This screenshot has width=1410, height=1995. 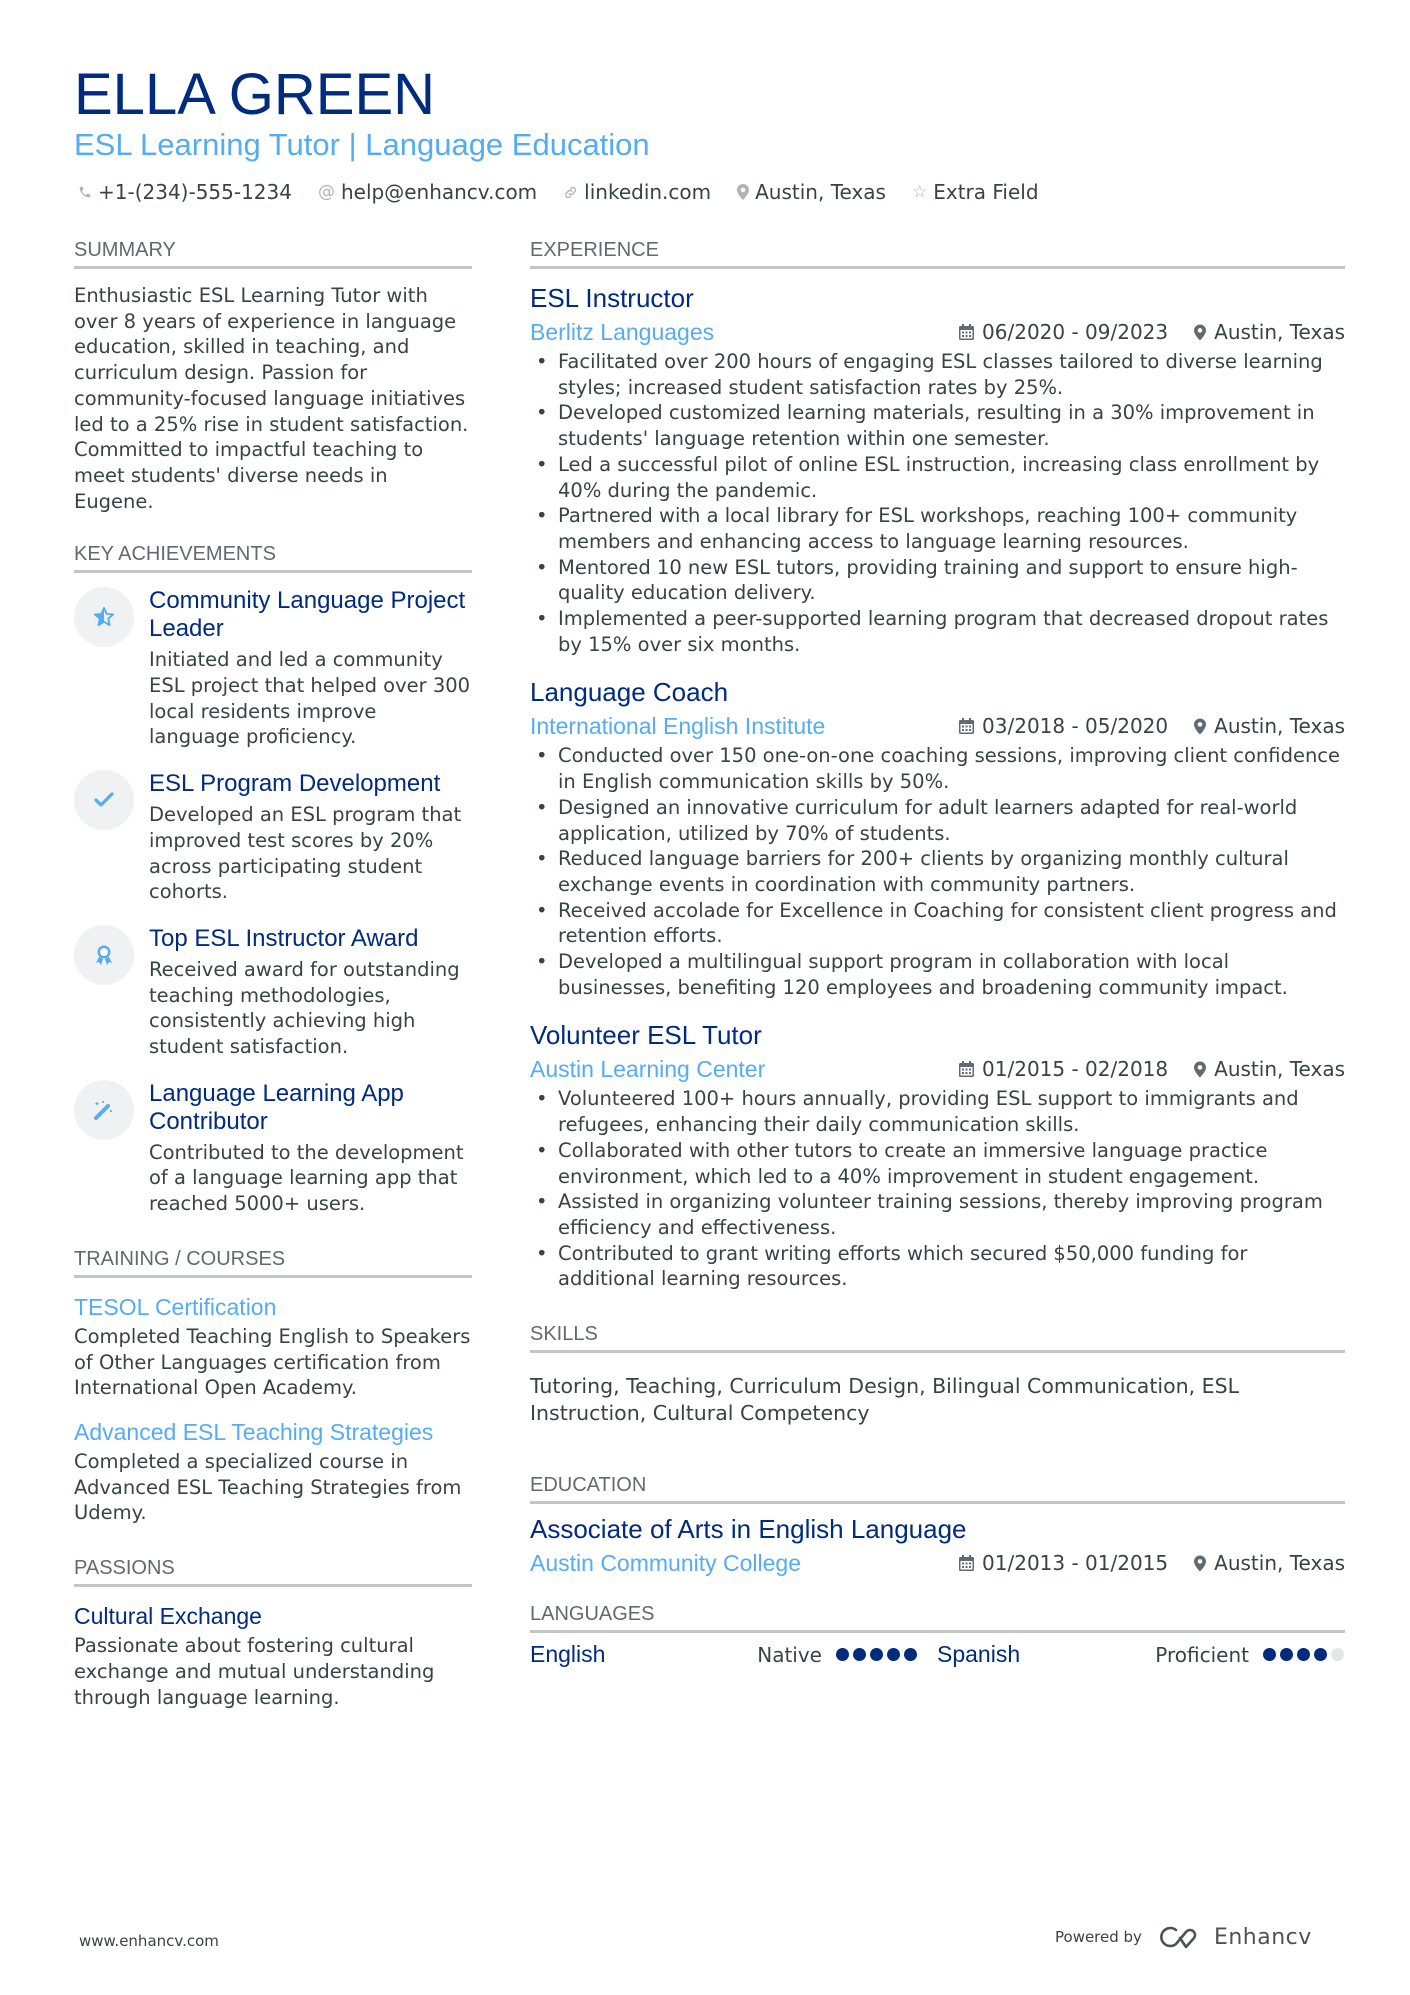 What do you see at coordinates (273, 558) in the screenshot?
I see `section-heading: KEY ACHIEVEMENTS` at bounding box center [273, 558].